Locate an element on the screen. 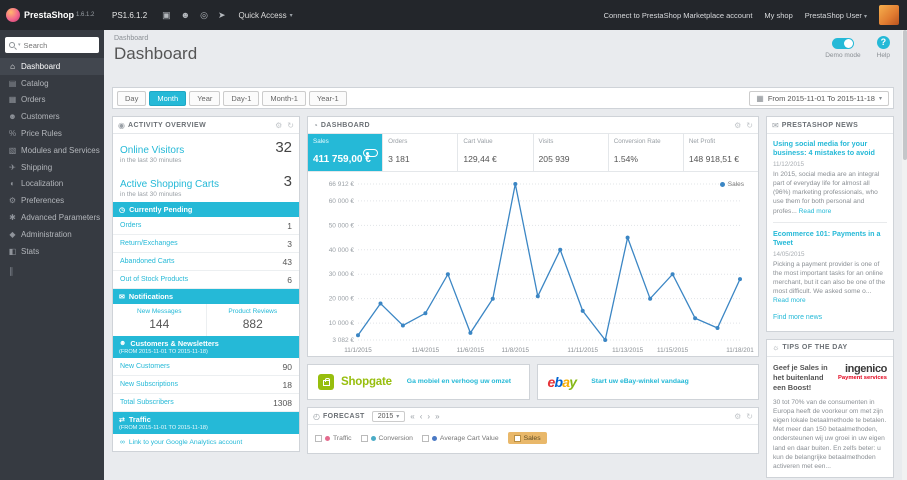 The width and height of the screenshot is (907, 480). forecast-year-select: 2015 ▾ is located at coordinates (388, 416).